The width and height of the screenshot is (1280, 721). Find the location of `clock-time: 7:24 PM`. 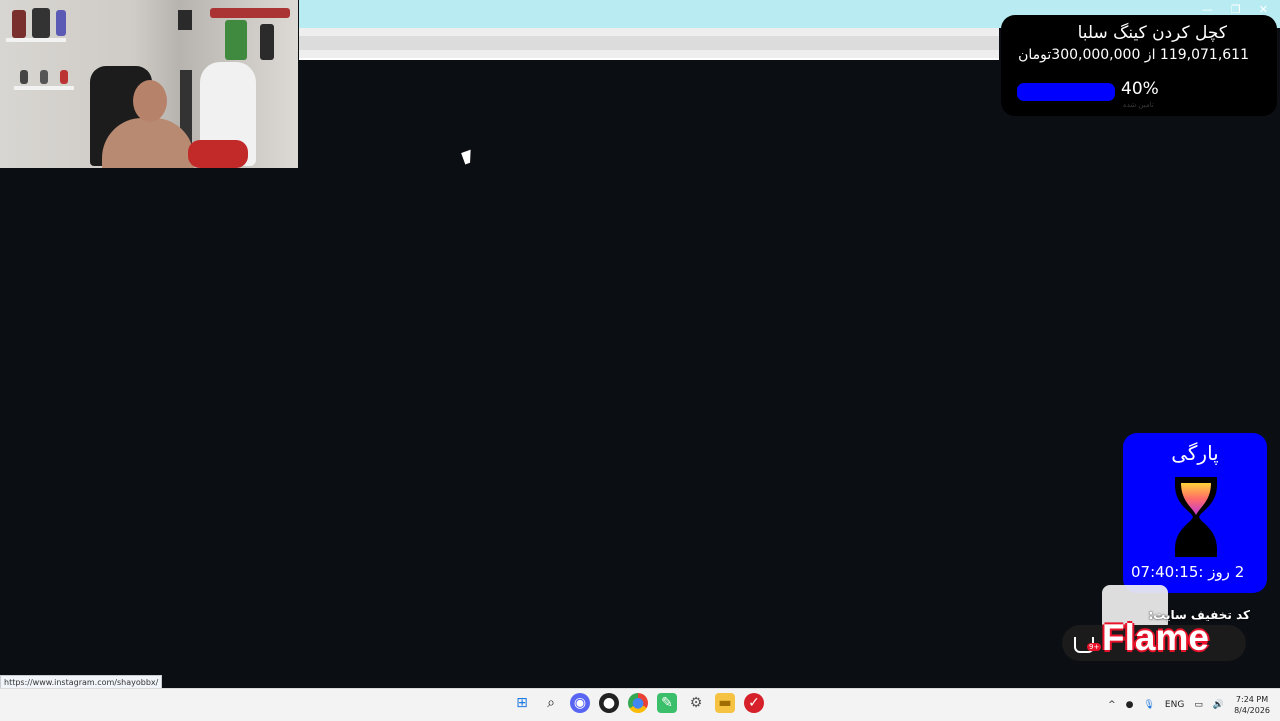

clock-time: 7:24 PM is located at coordinates (1252, 699).